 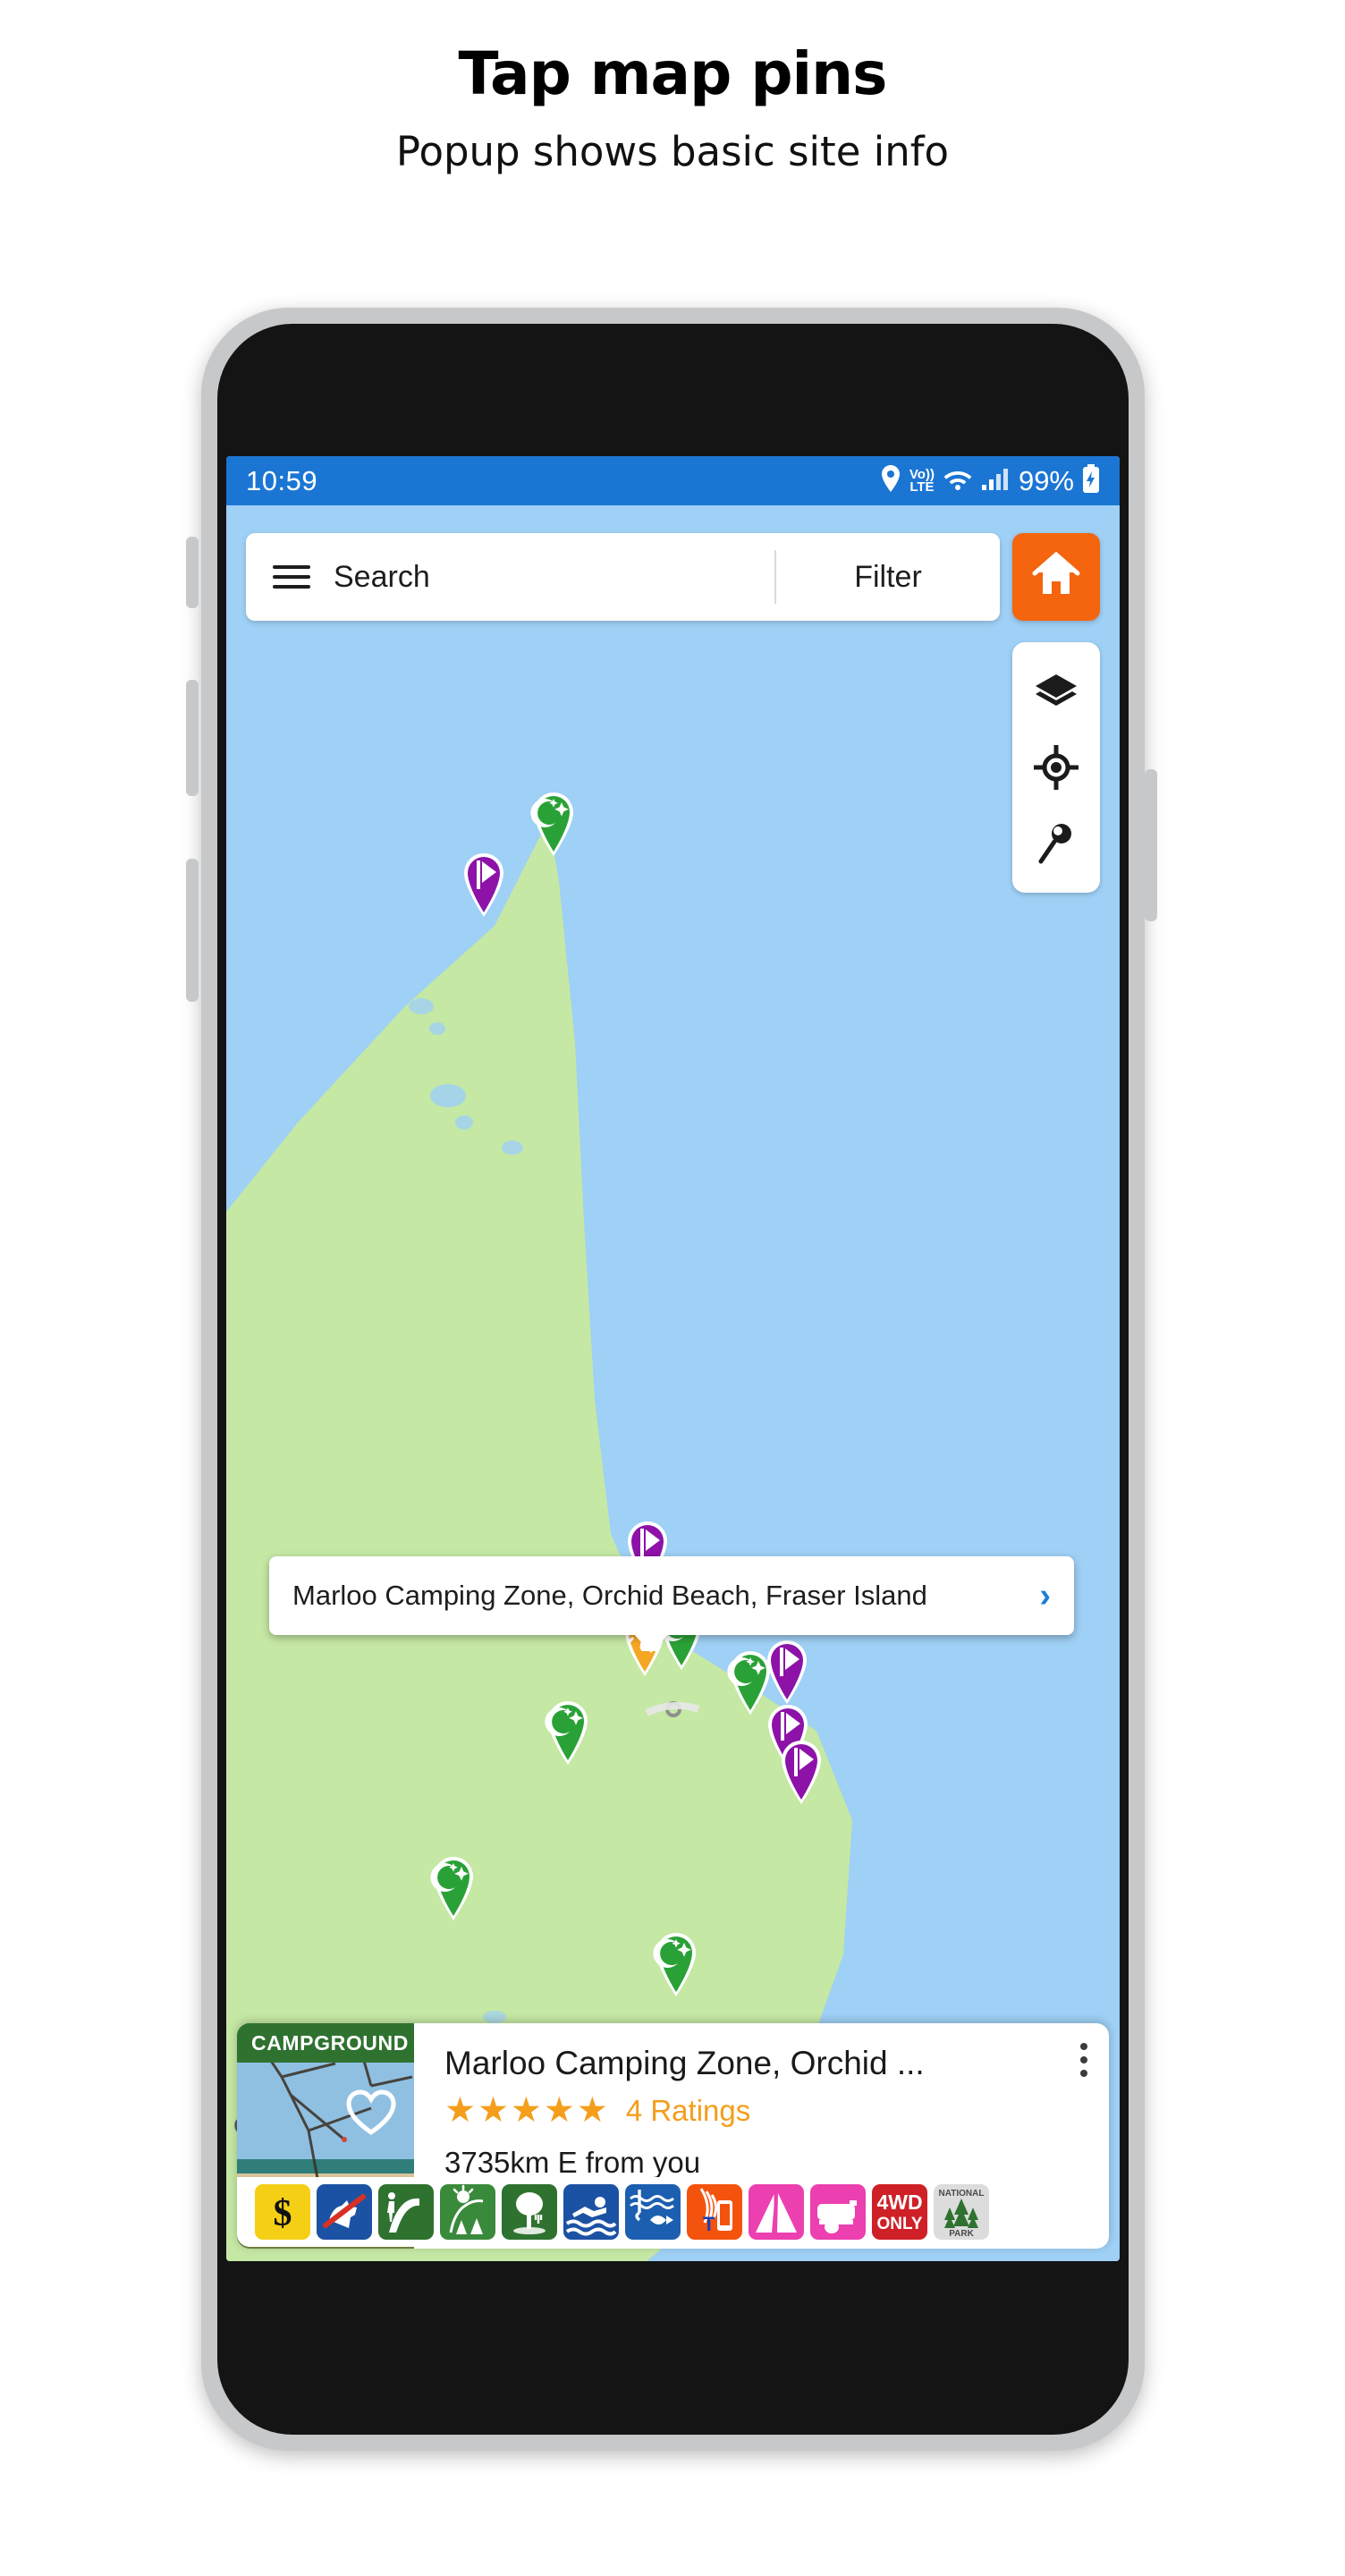 What do you see at coordinates (765, 2110) in the screenshot?
I see `rating-row: ★★★★★ 4 Ratings` at bounding box center [765, 2110].